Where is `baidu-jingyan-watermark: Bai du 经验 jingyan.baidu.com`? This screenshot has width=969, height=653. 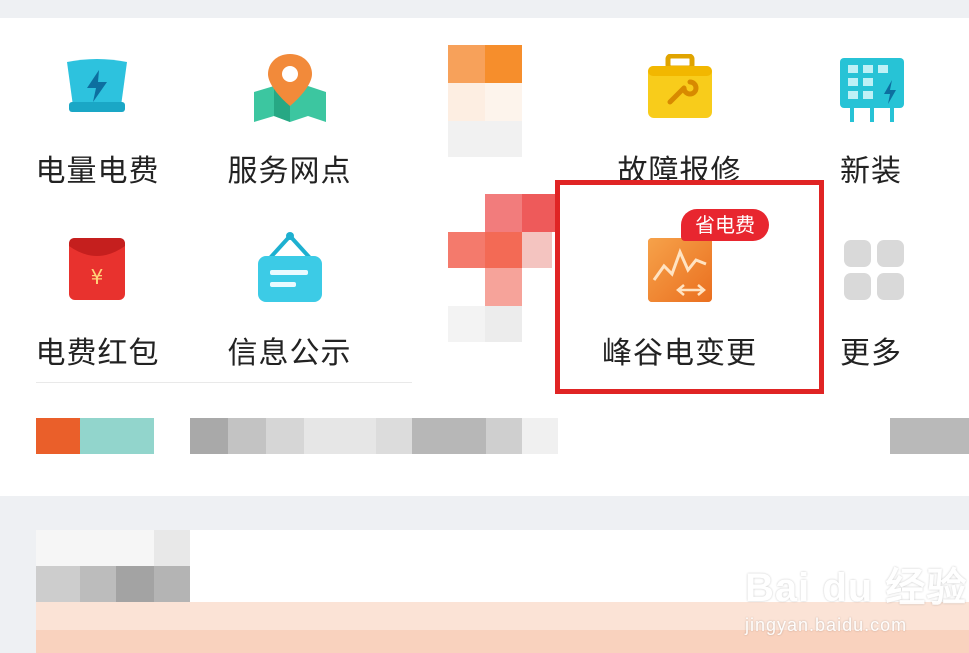 baidu-jingyan-watermark: Bai du 经验 jingyan.baidu.com is located at coordinates (856, 595).